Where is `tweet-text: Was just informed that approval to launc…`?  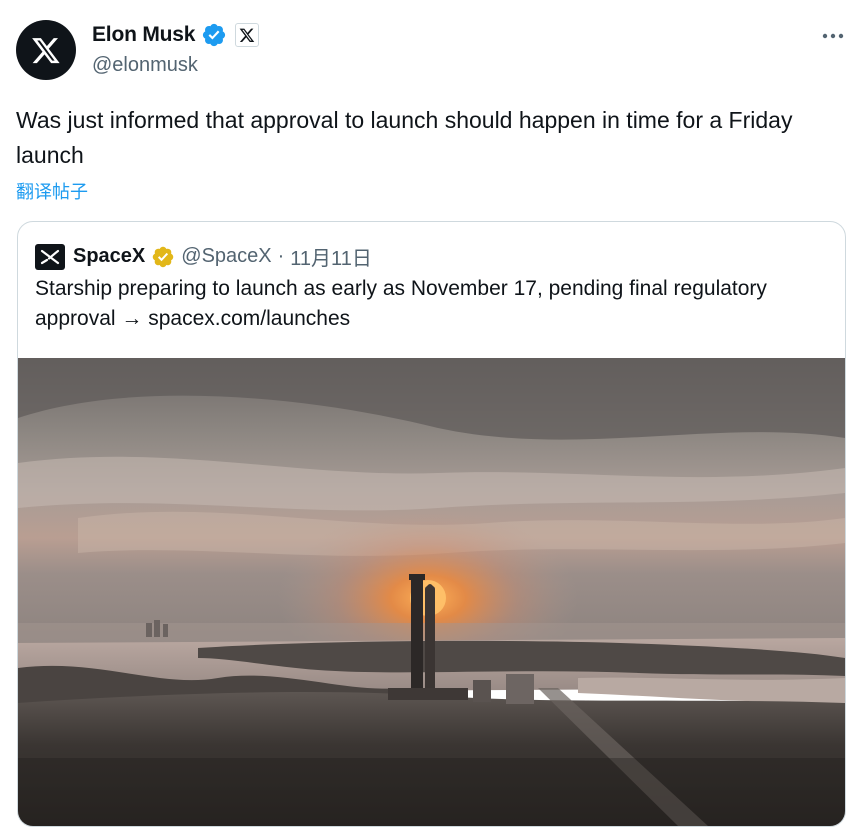
tweet-text: Was just informed that approval to launc… is located at coordinates (404, 137).